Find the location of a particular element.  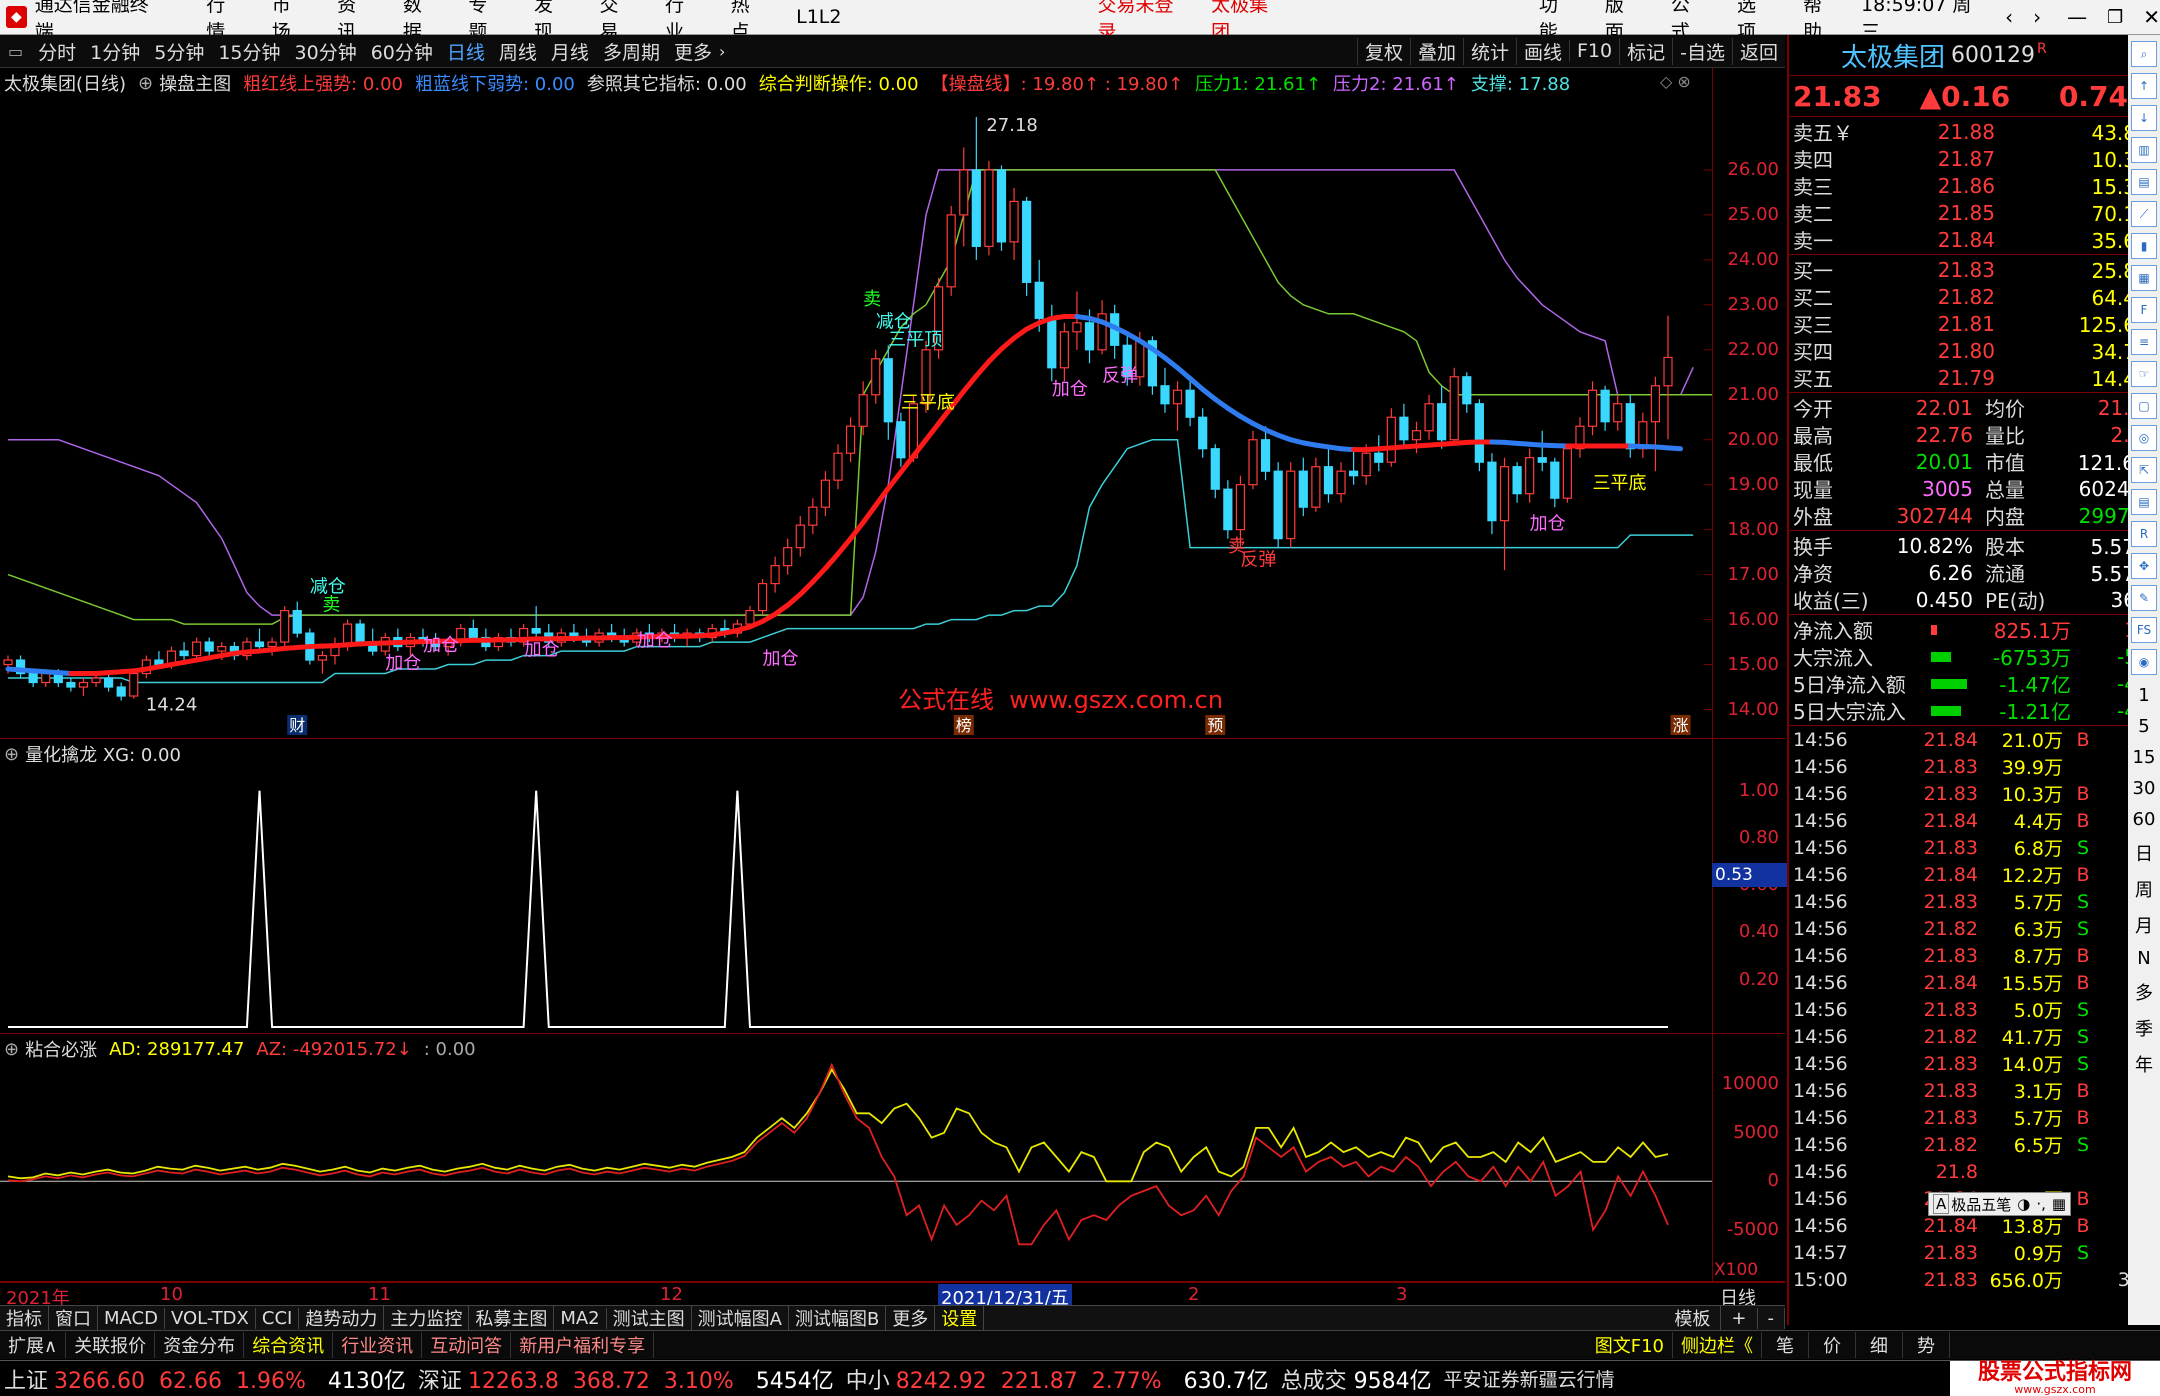

sidebar-list-icon: ≡ is located at coordinates (2144, 342).